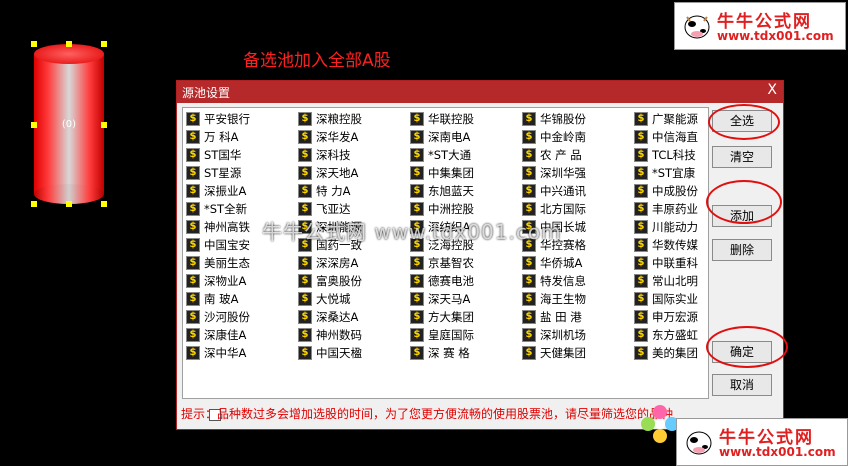 The height and width of the screenshot is (466, 848). Describe the element at coordinates (69, 204) in the screenshot. I see `resize-handle-s` at that location.